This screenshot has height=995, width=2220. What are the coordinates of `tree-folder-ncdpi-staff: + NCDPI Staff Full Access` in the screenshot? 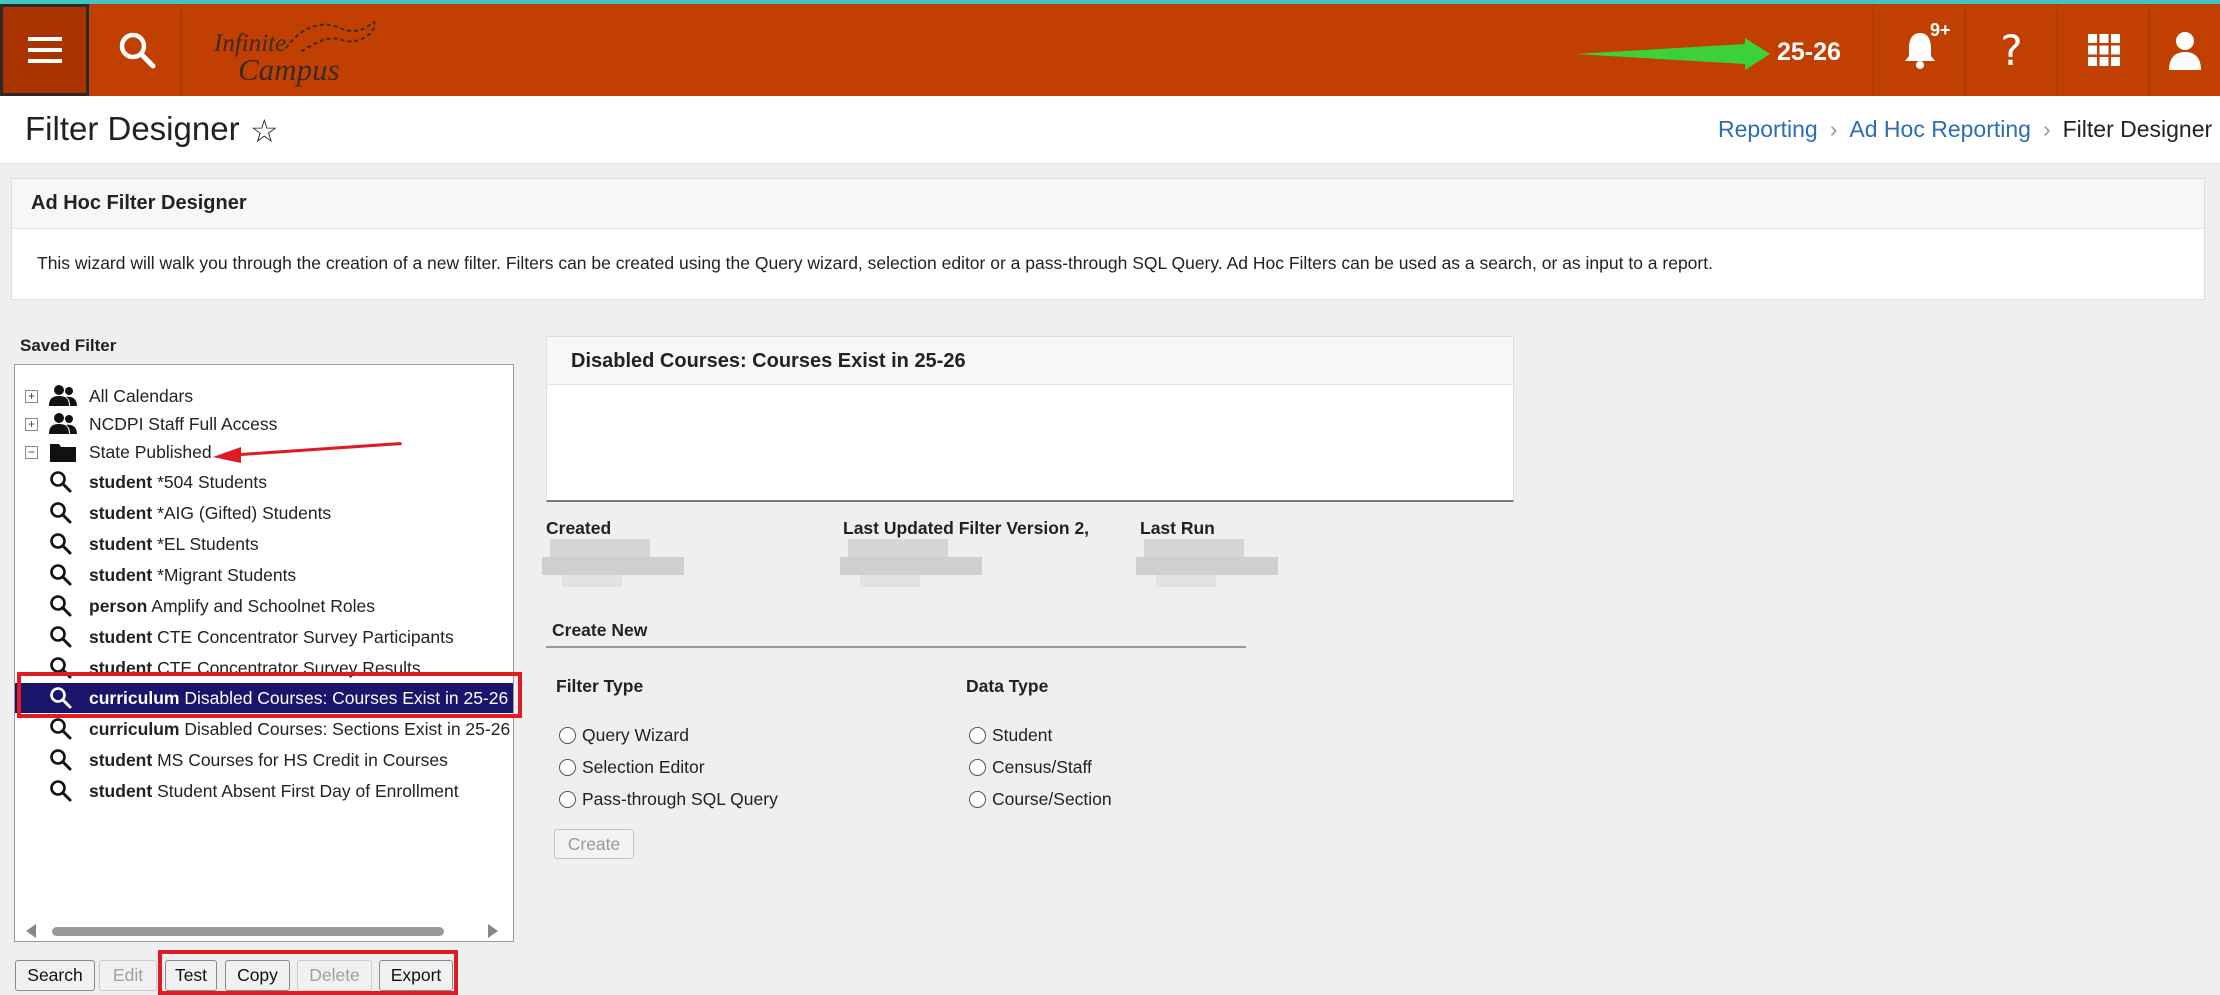 It's located at (264, 424).